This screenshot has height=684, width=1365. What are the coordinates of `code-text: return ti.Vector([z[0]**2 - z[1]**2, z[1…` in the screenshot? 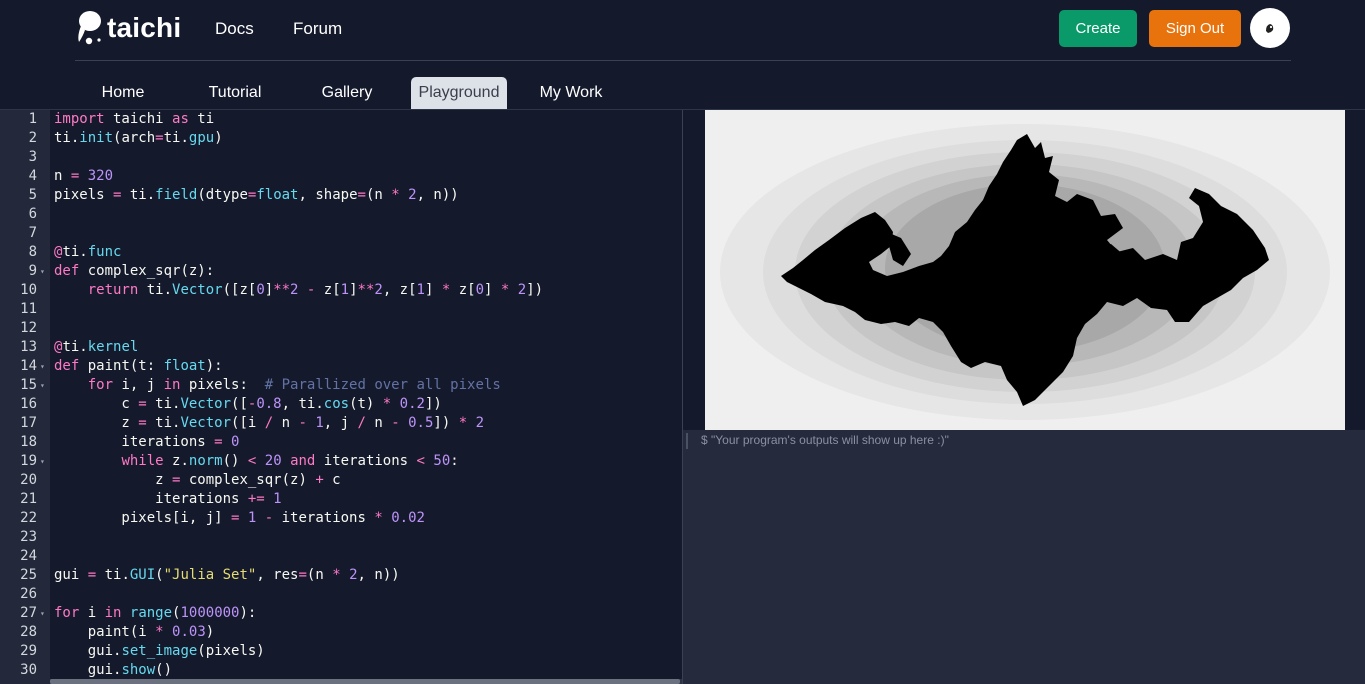 It's located at (315, 290).